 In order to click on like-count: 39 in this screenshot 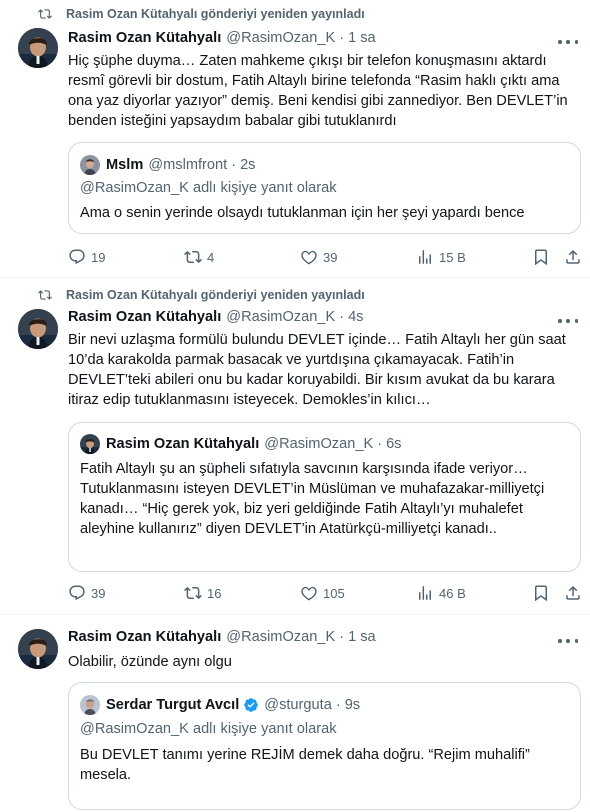, I will do `click(330, 257)`.